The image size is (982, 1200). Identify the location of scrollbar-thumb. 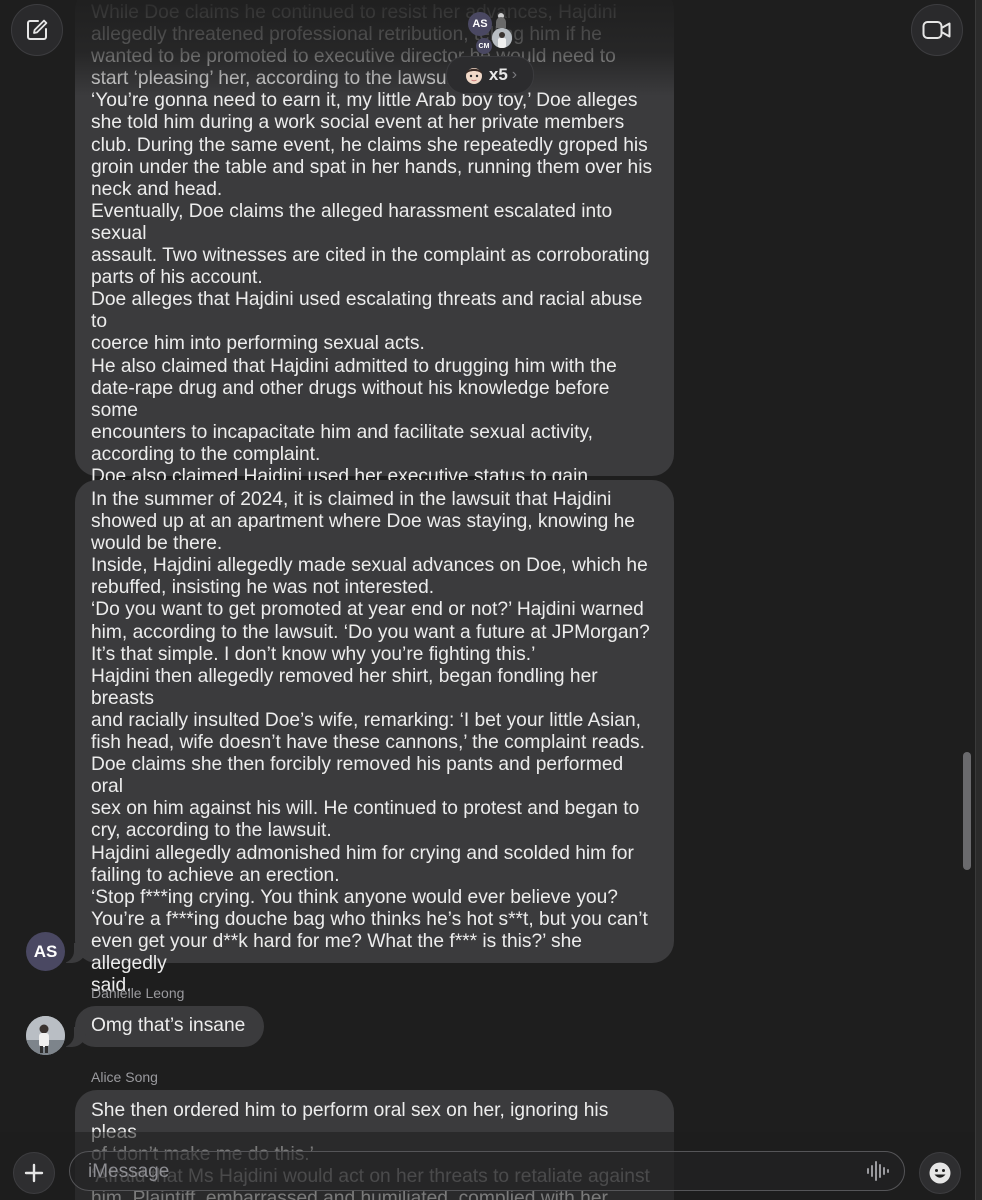
(967, 811).